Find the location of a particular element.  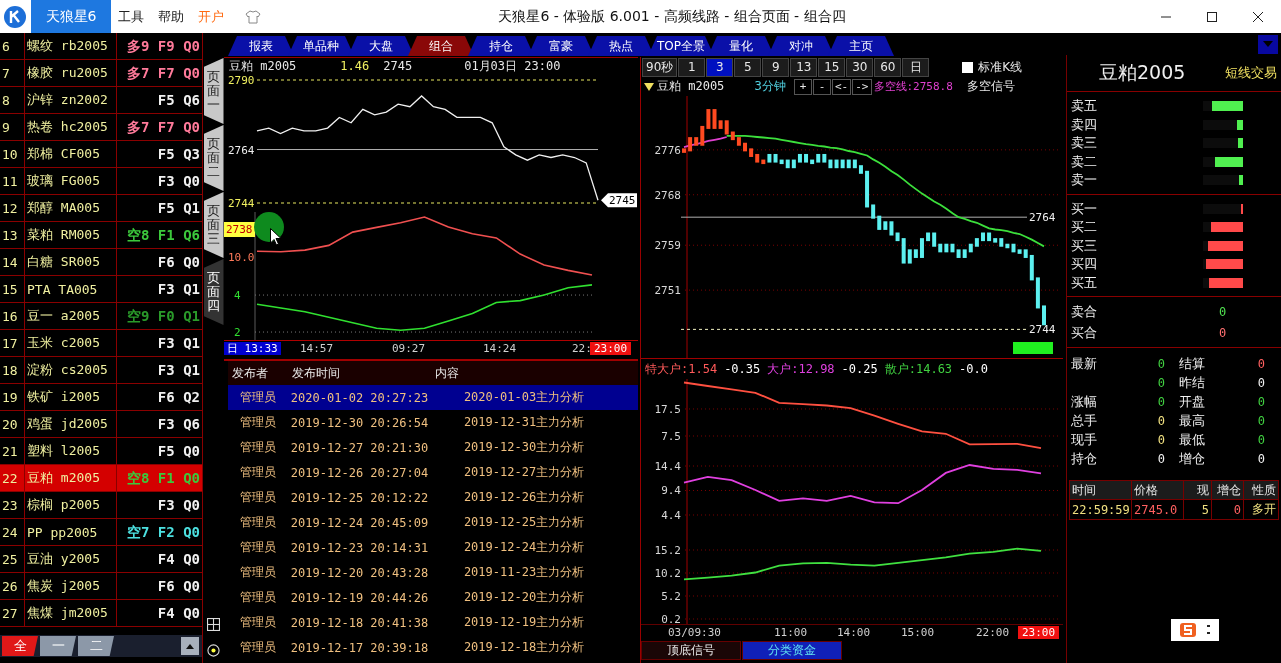

chart-control-button: + is located at coordinates (803, 86).